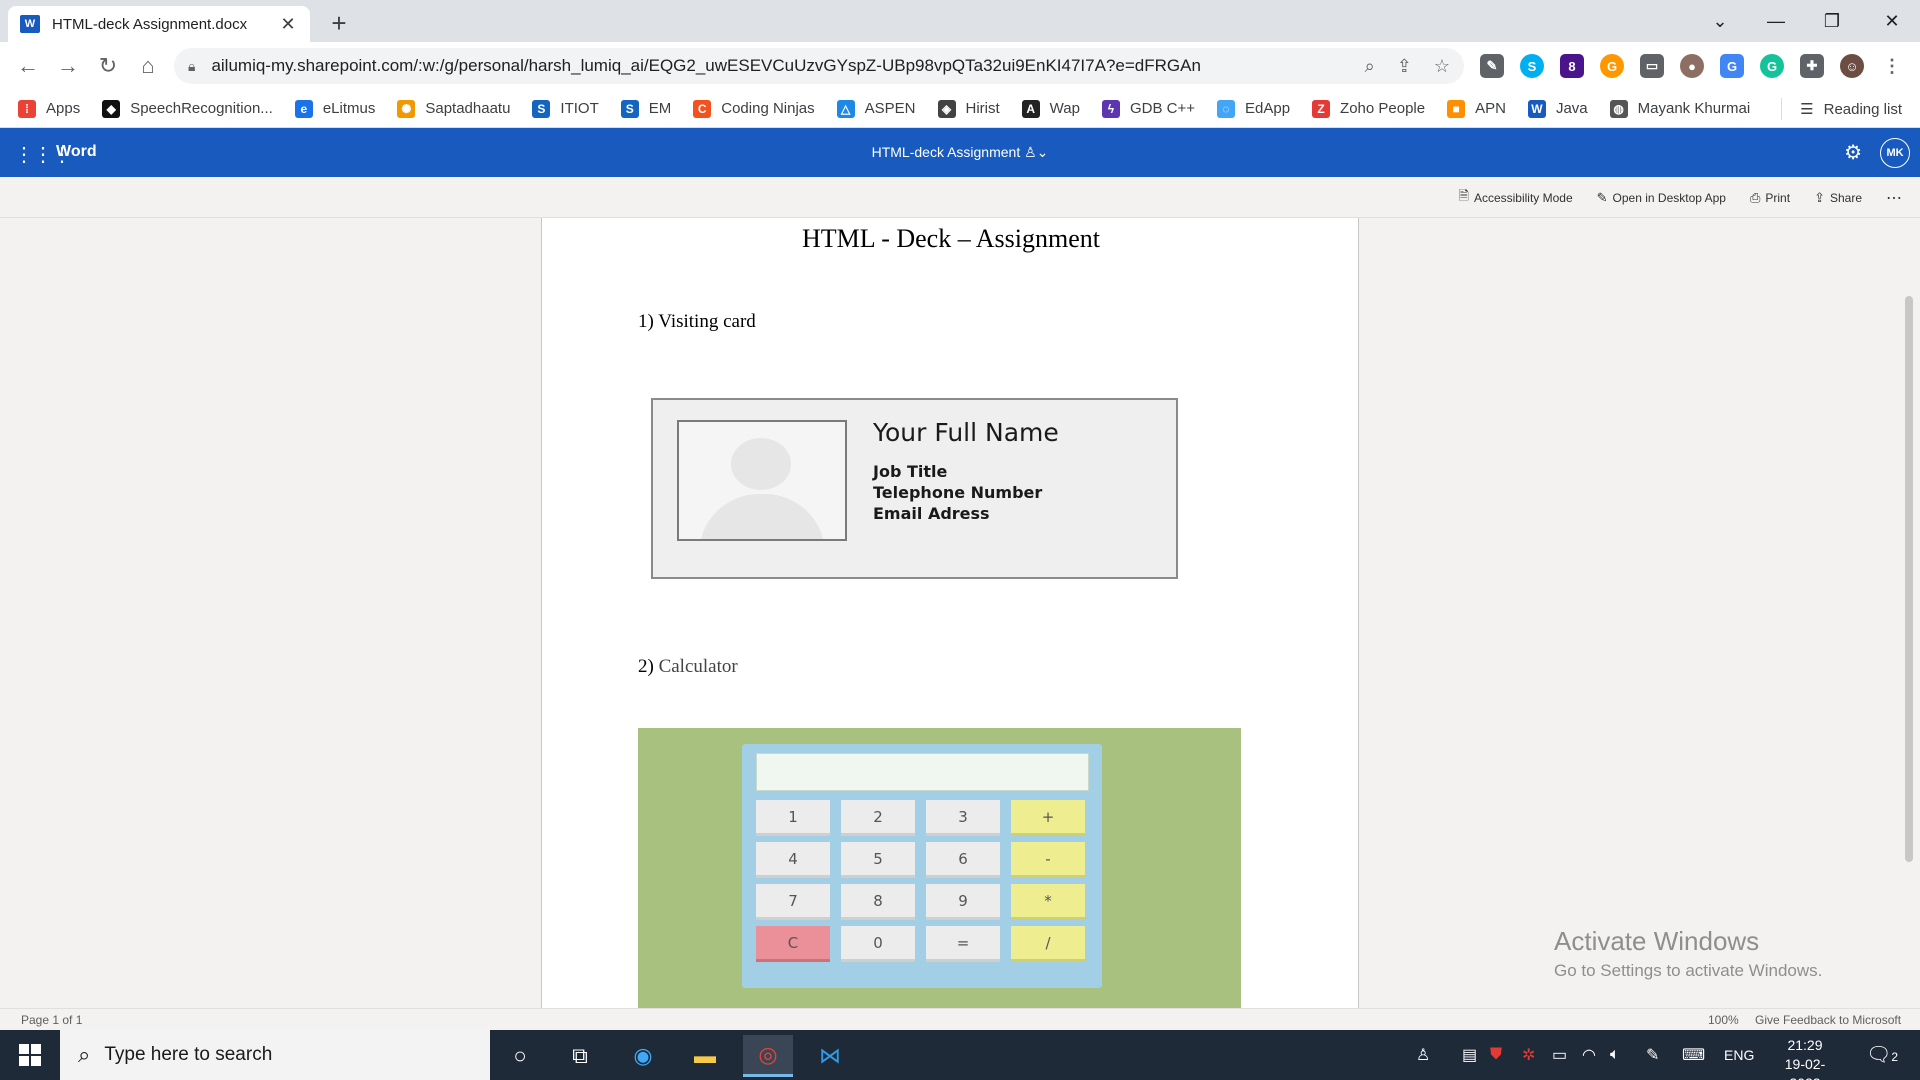 This screenshot has height=1080, width=1920. Describe the element at coordinates (1442, 66) in the screenshot. I see `bookmark-star-icon: ☆` at that location.